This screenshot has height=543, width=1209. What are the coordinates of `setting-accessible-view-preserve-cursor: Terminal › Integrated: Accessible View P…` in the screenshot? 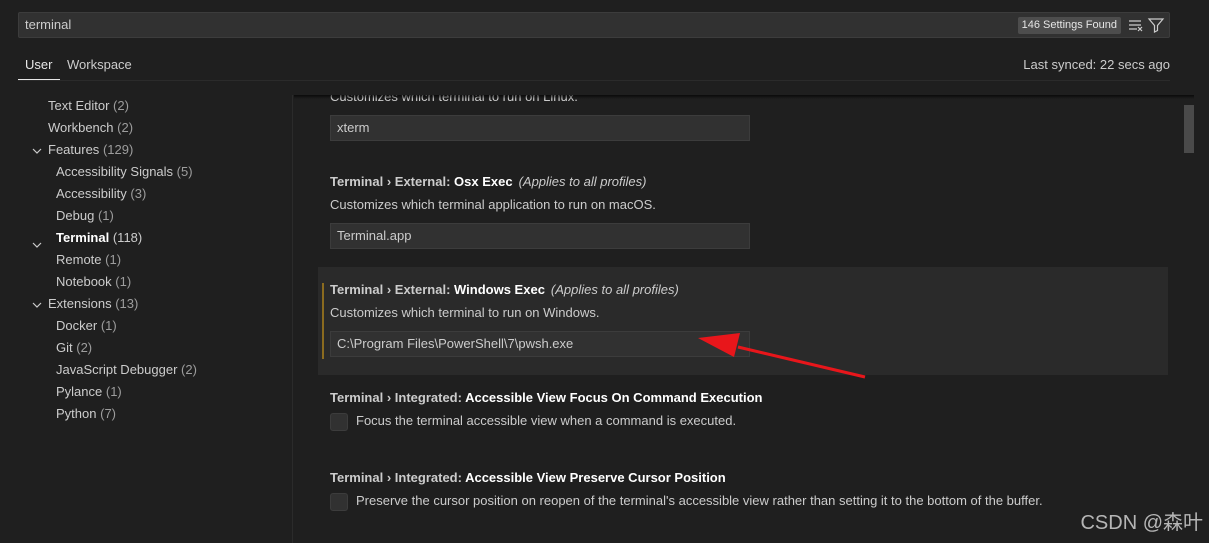 It's located at (743, 495).